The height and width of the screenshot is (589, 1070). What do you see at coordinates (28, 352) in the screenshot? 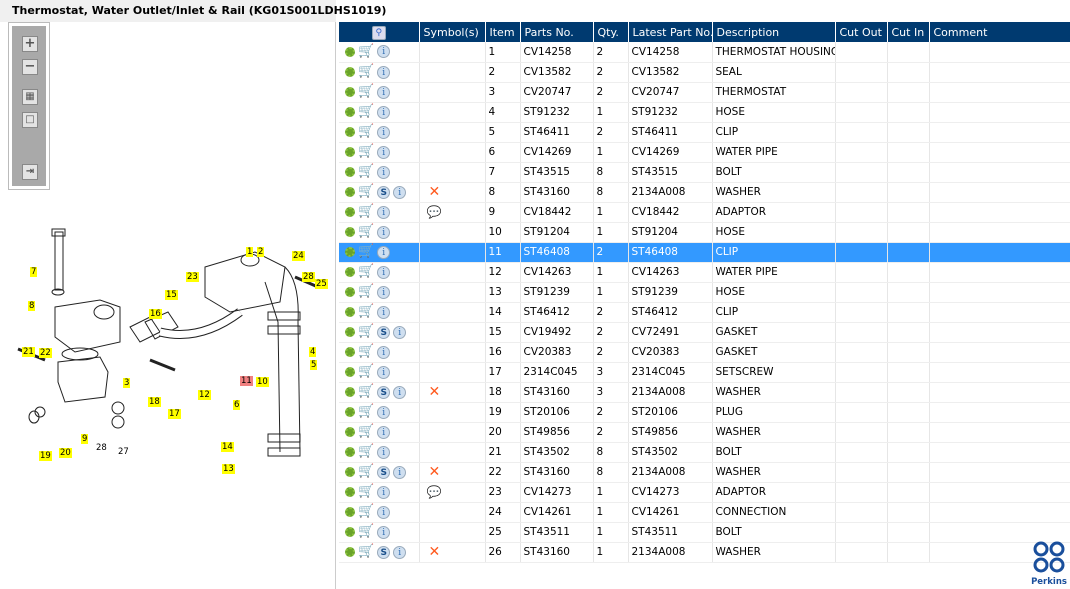
I see `callout-label: 21` at bounding box center [28, 352].